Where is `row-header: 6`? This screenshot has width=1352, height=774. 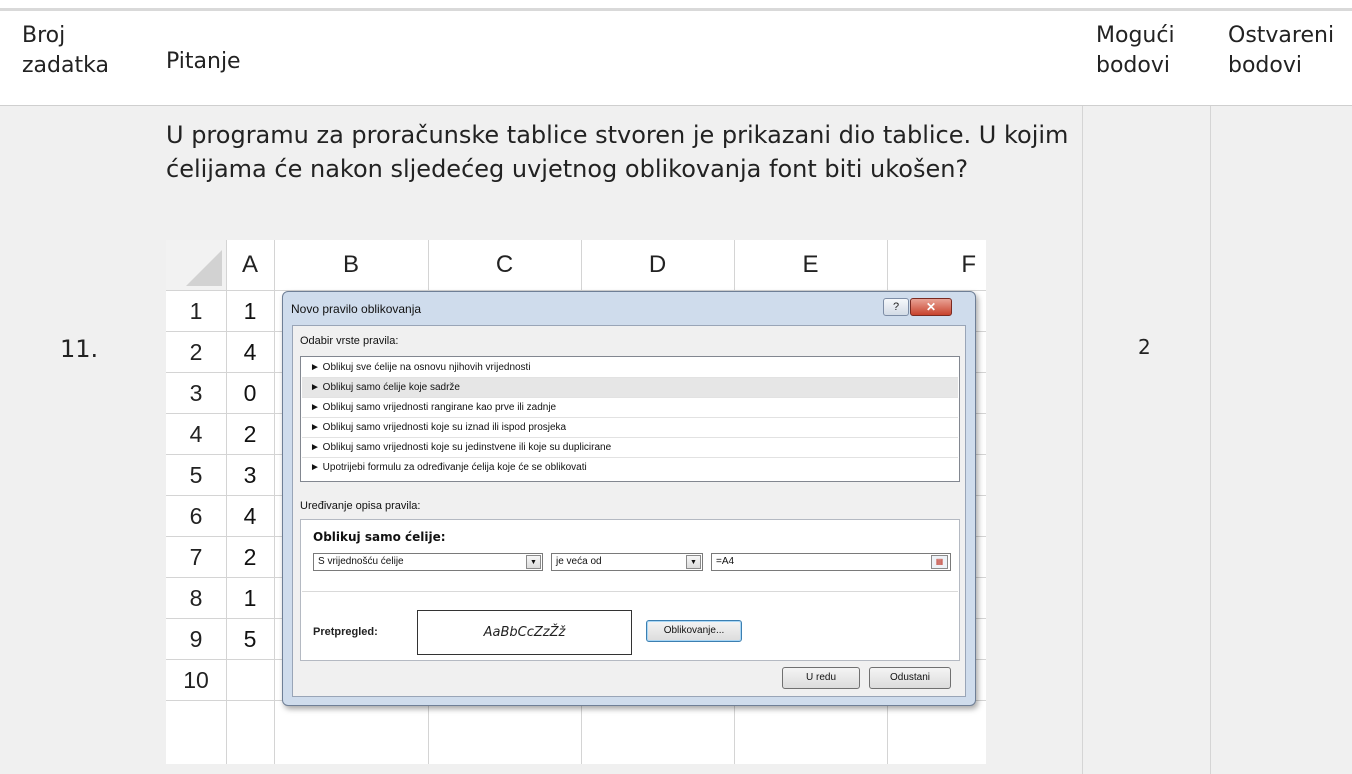 row-header: 6 is located at coordinates (196, 516).